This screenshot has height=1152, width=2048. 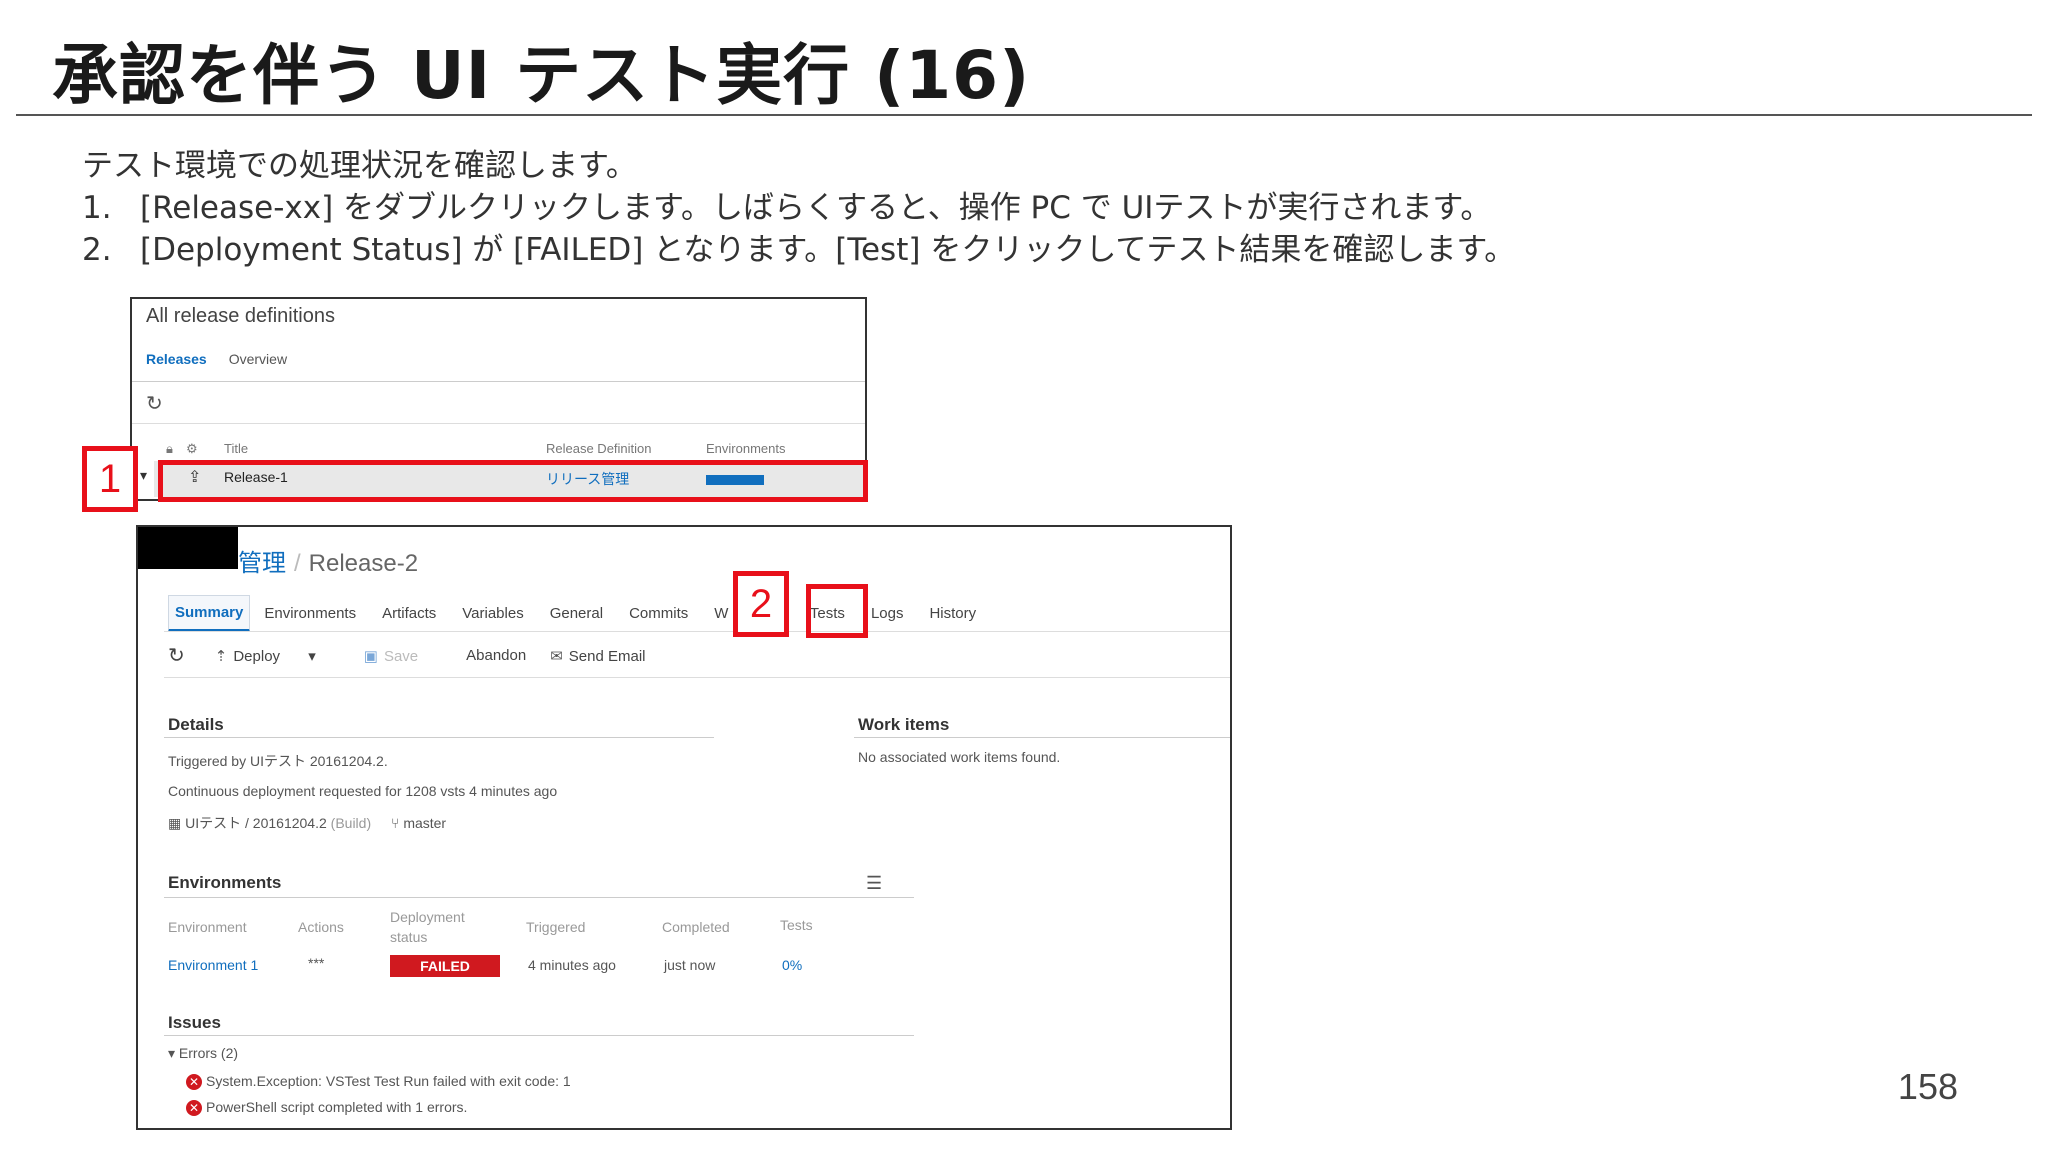 I want to click on callout-number-1: 1, so click(x=110, y=479).